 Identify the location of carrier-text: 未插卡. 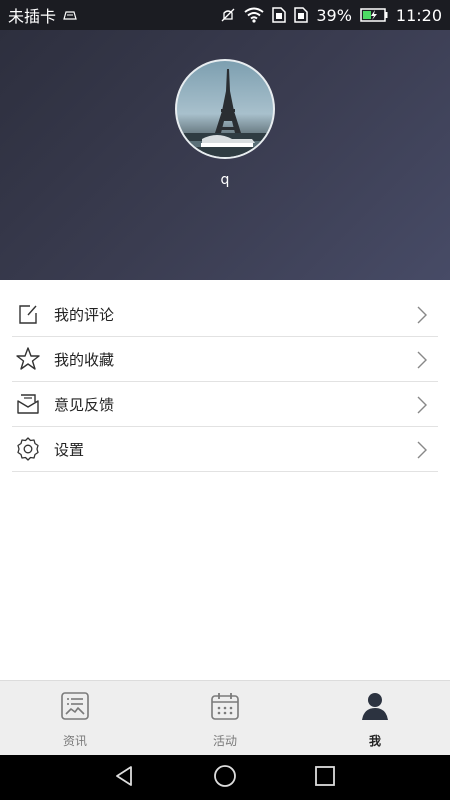
(32, 16).